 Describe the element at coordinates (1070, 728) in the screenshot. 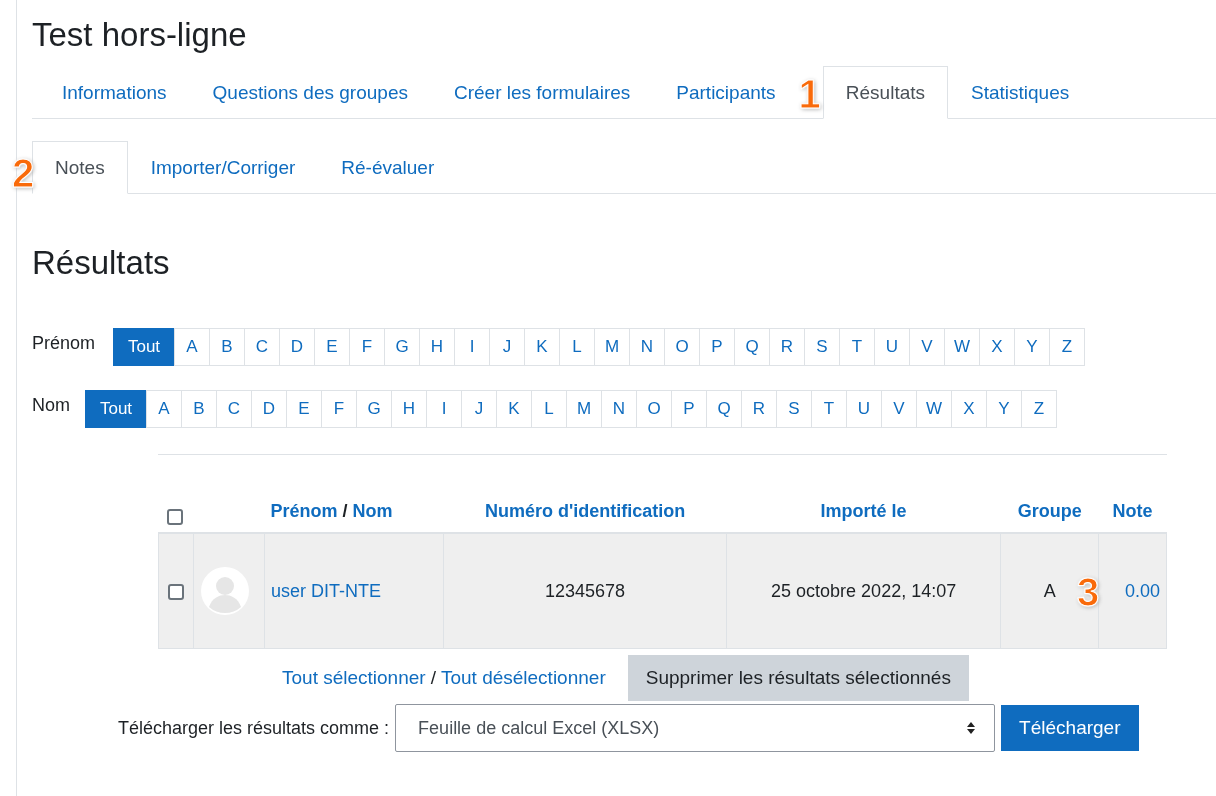

I see `download-button: Télécharger` at that location.